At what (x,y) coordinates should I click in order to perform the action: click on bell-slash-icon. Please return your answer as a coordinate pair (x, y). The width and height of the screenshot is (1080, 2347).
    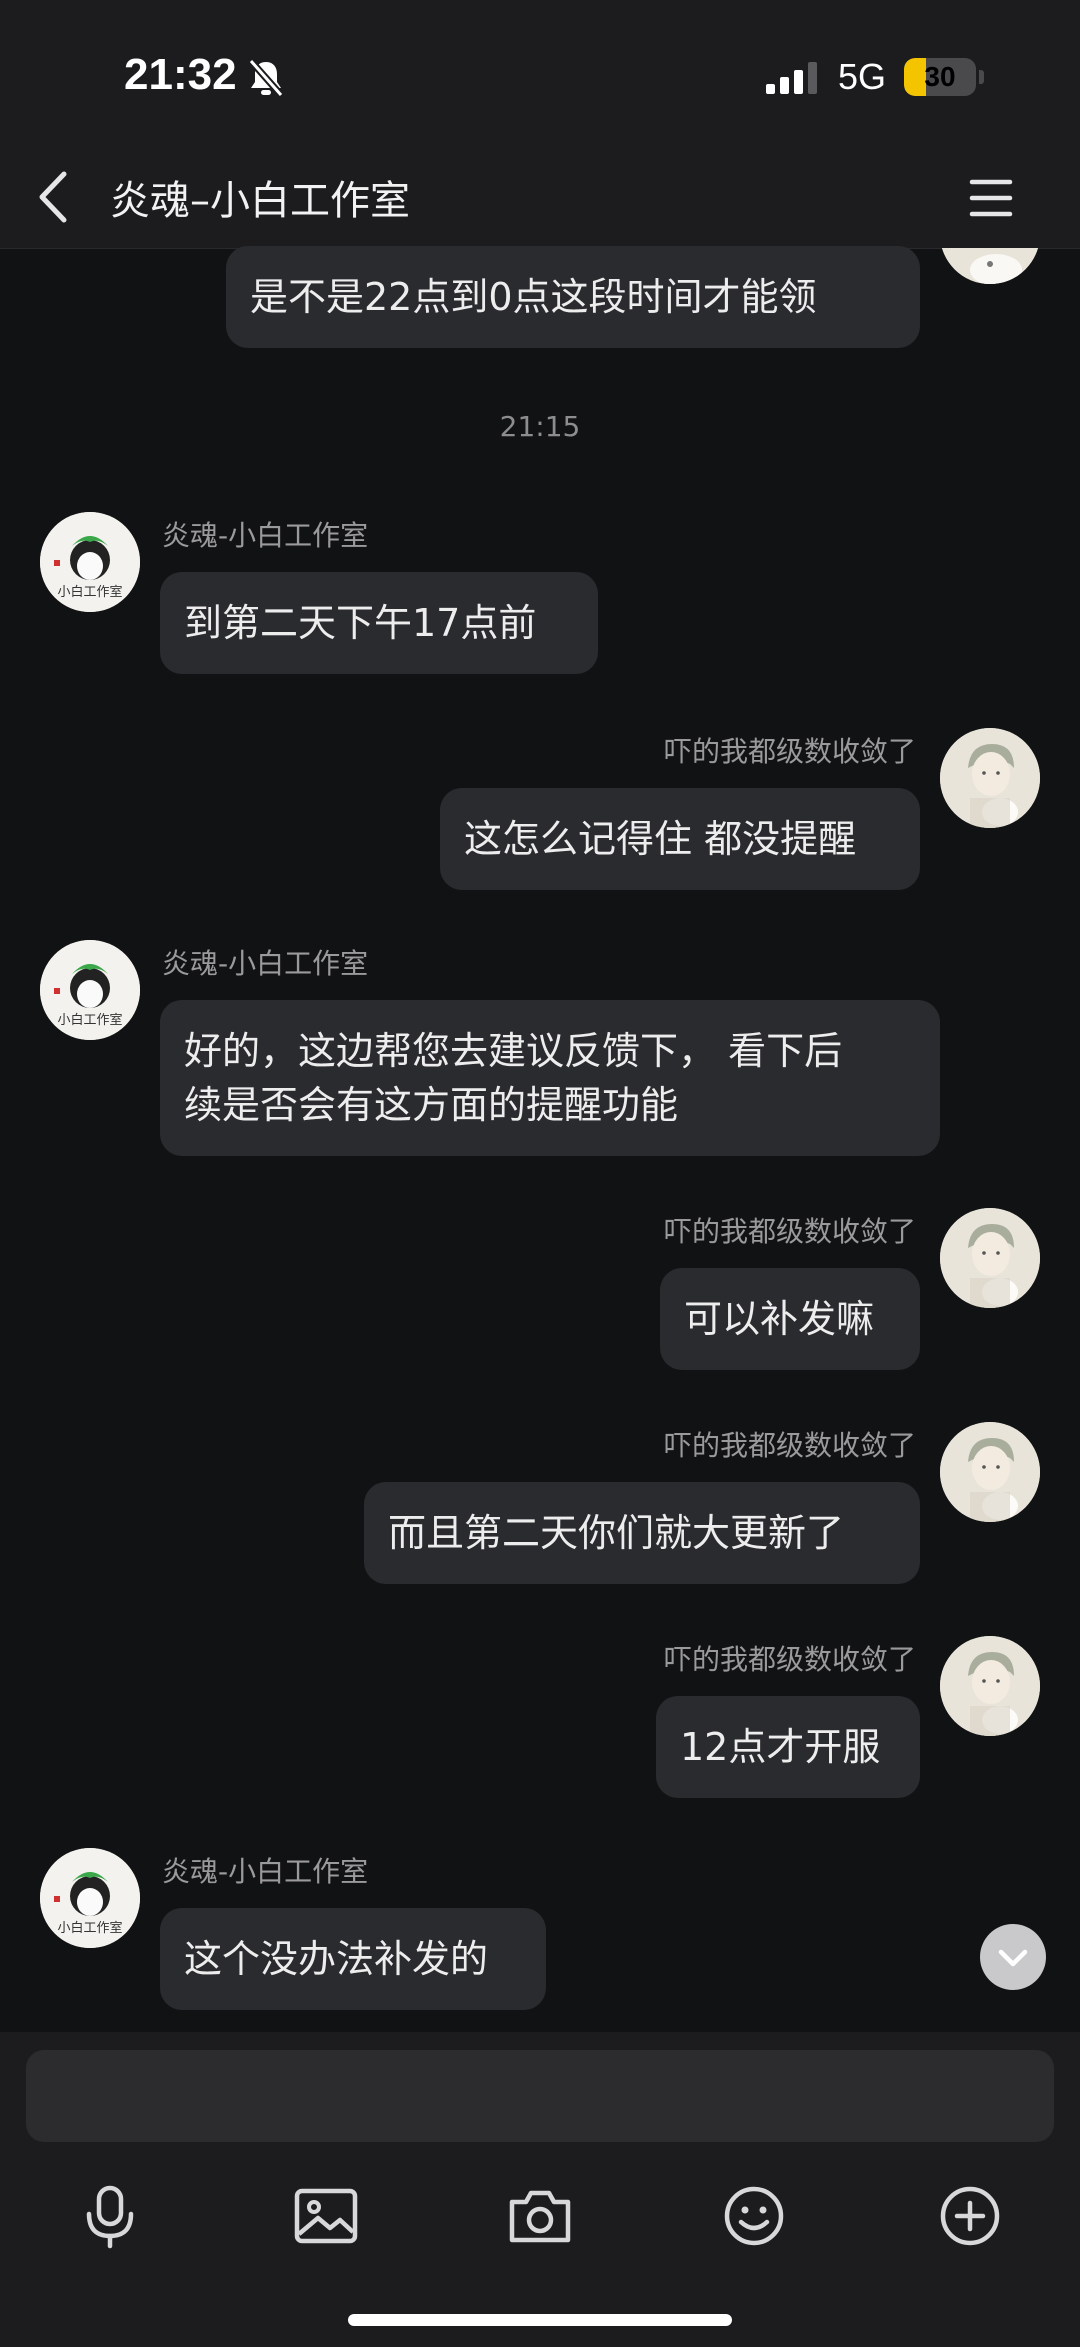
    Looking at the image, I should click on (266, 78).